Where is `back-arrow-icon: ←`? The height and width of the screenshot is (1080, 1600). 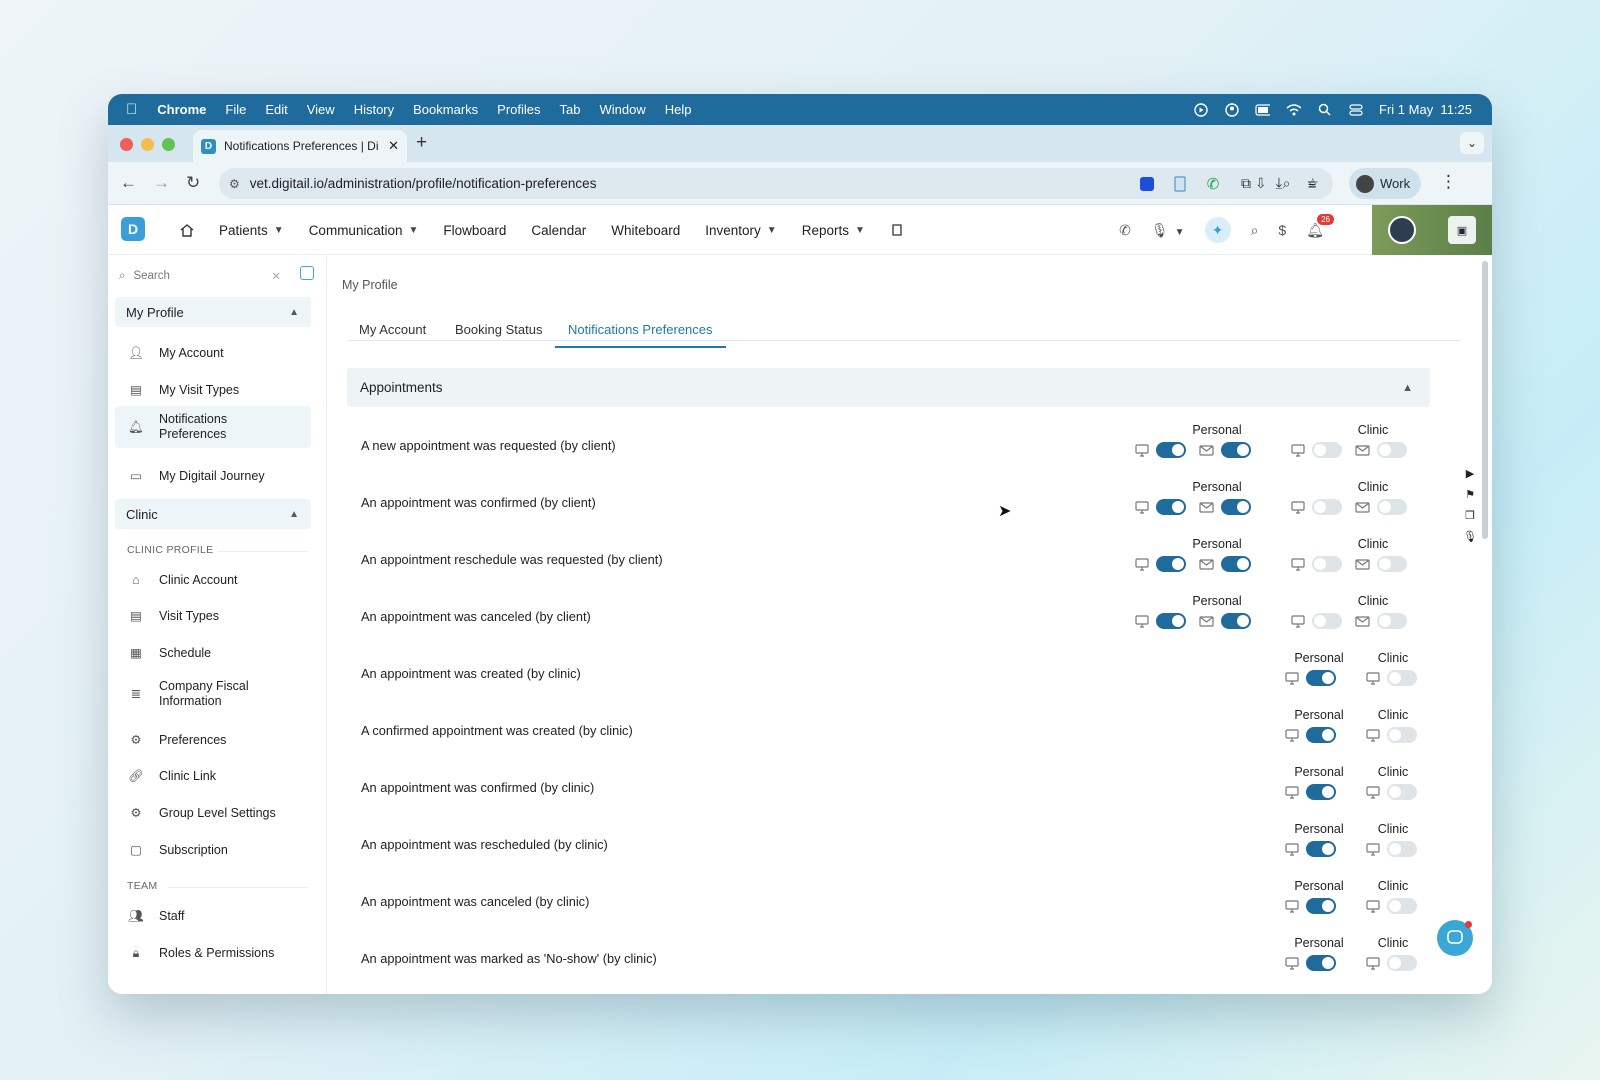
back-arrow-icon: ← is located at coordinates (128, 183).